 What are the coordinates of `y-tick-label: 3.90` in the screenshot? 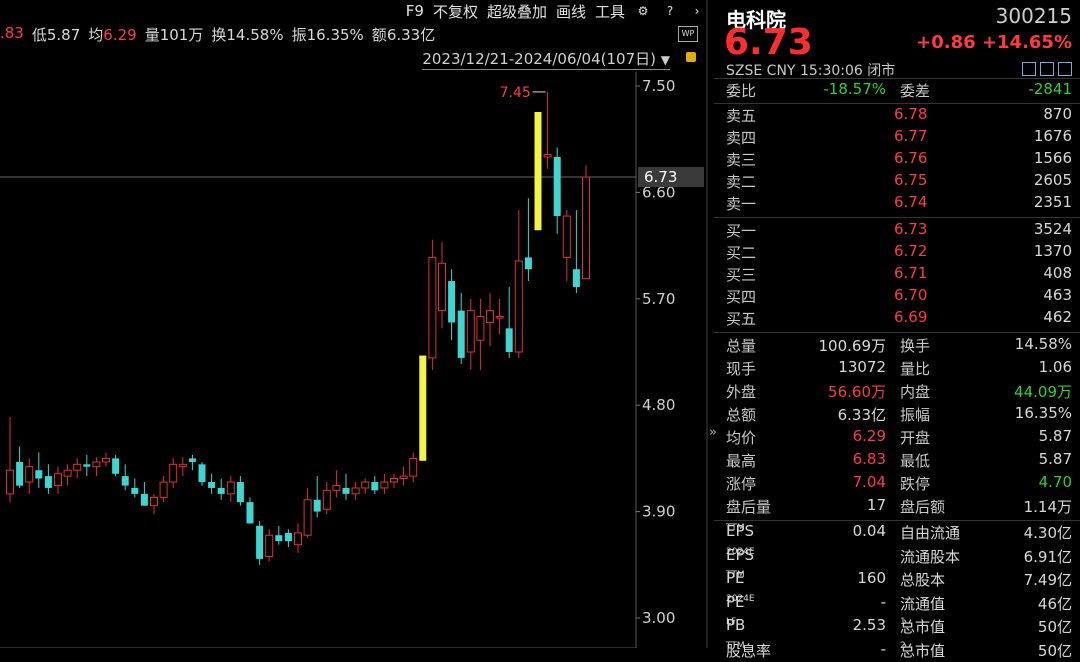 It's located at (658, 512).